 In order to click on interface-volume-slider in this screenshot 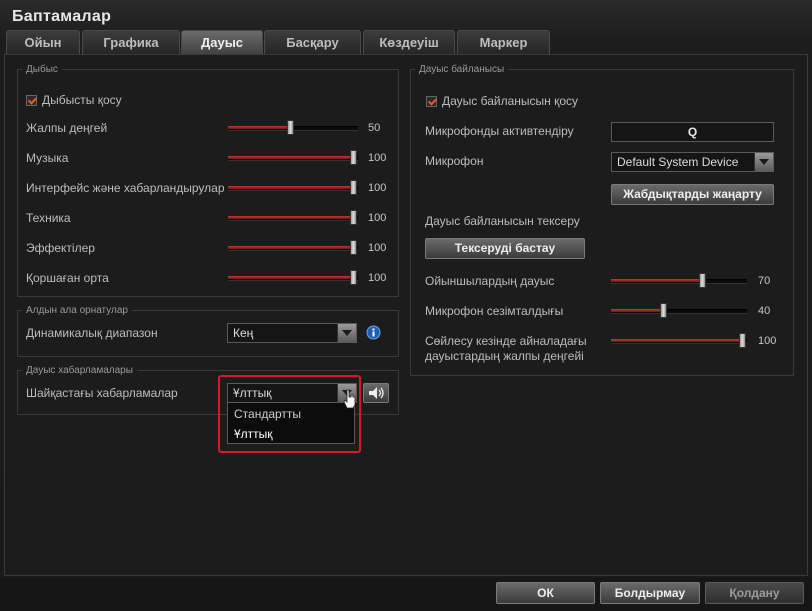, I will do `click(293, 187)`.